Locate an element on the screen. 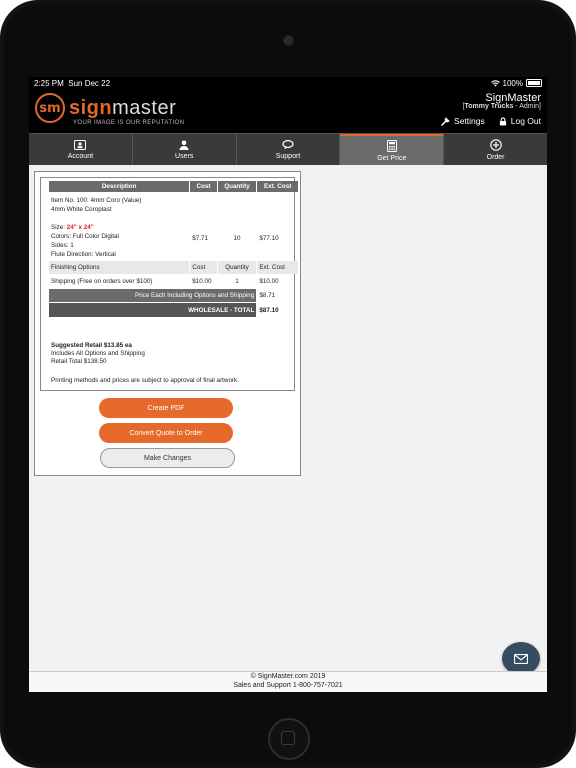  nav-label: Order is located at coordinates (495, 157).